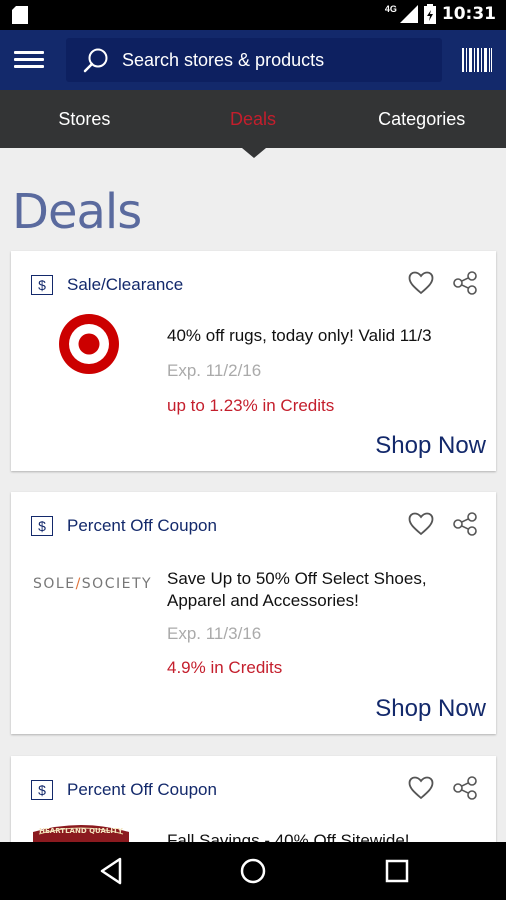 The height and width of the screenshot is (900, 506). What do you see at coordinates (214, 370) in the screenshot?
I see `deal-expiry: Exp. 11/2/16` at bounding box center [214, 370].